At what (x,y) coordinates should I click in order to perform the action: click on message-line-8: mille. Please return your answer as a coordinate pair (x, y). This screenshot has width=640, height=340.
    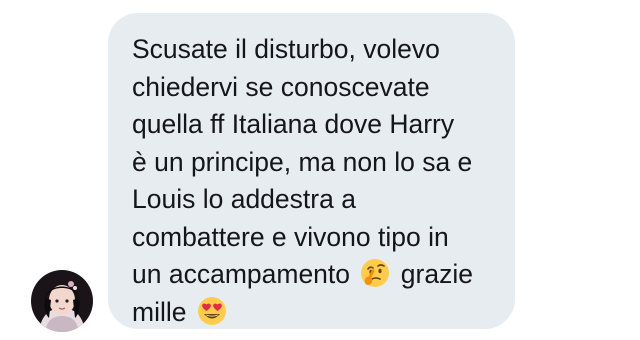
    Looking at the image, I should click on (313, 313).